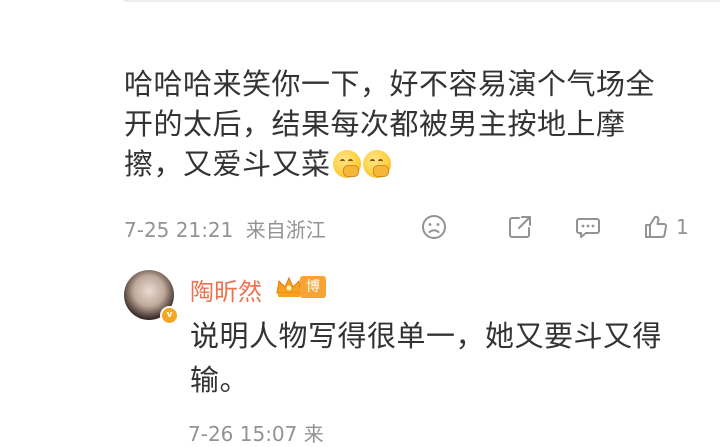 The width and height of the screenshot is (720, 447). I want to click on share-icon, so click(520, 227).